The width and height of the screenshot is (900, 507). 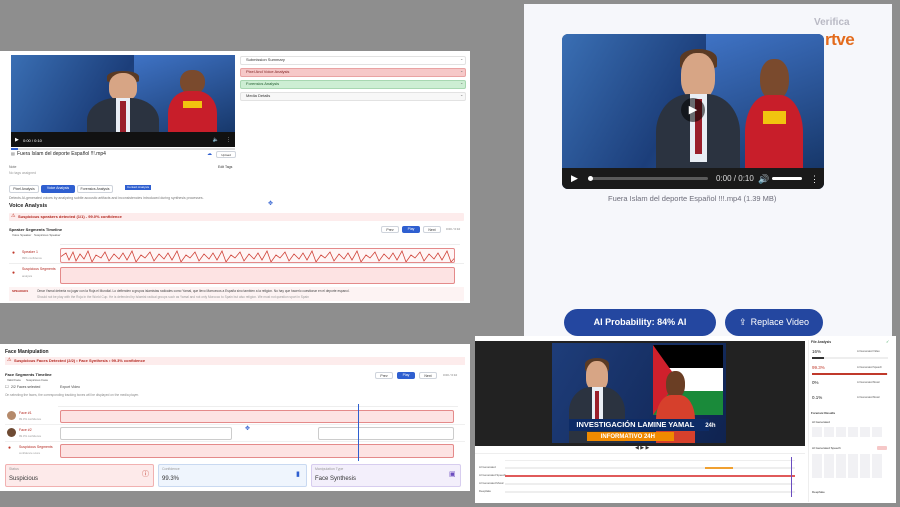 I want to click on track-2-highlight, so click(x=719, y=468).